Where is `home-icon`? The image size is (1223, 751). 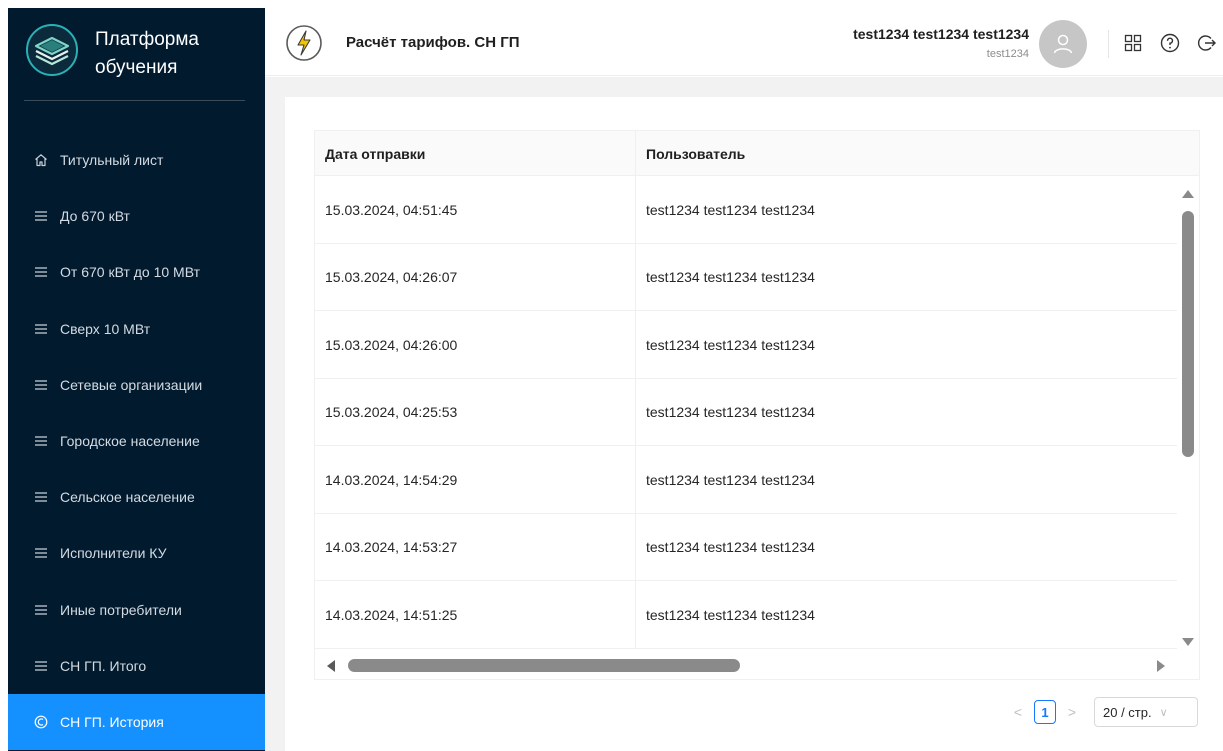
home-icon is located at coordinates (41, 160).